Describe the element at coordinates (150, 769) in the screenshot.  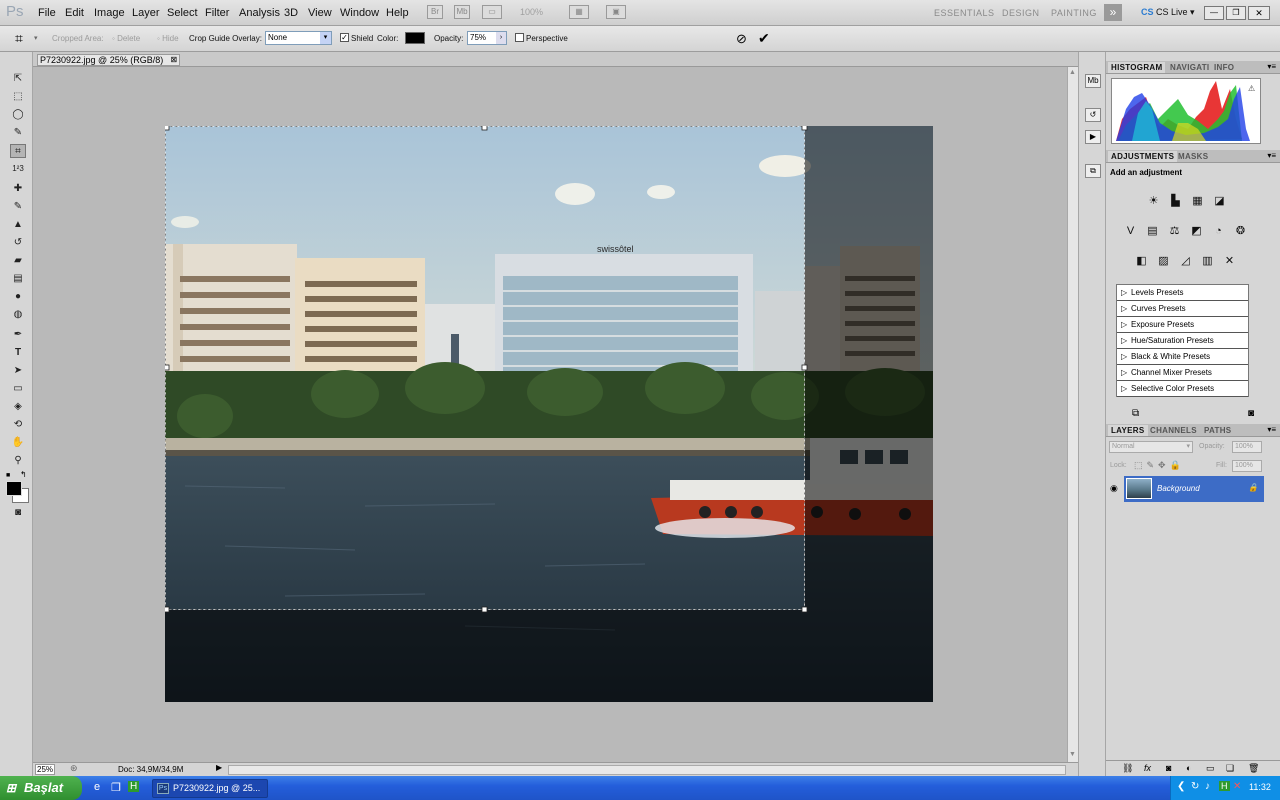
I see `doc-size-info: Doc: 34,9M/34,9M` at that location.